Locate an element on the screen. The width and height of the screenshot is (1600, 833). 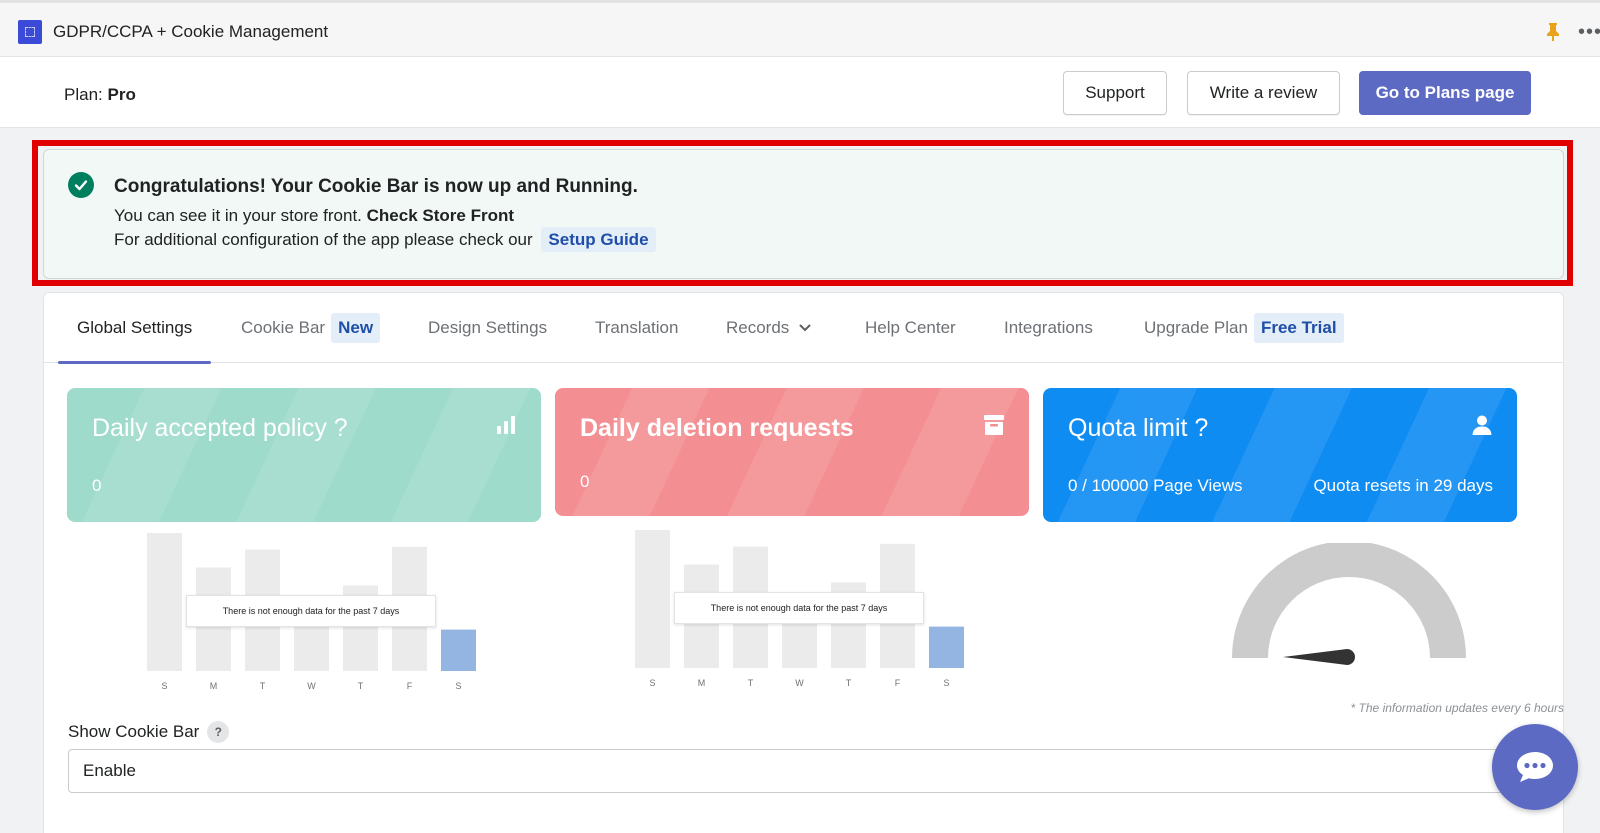
go-to-plans-button: Go to Plans page is located at coordinates (1445, 93).